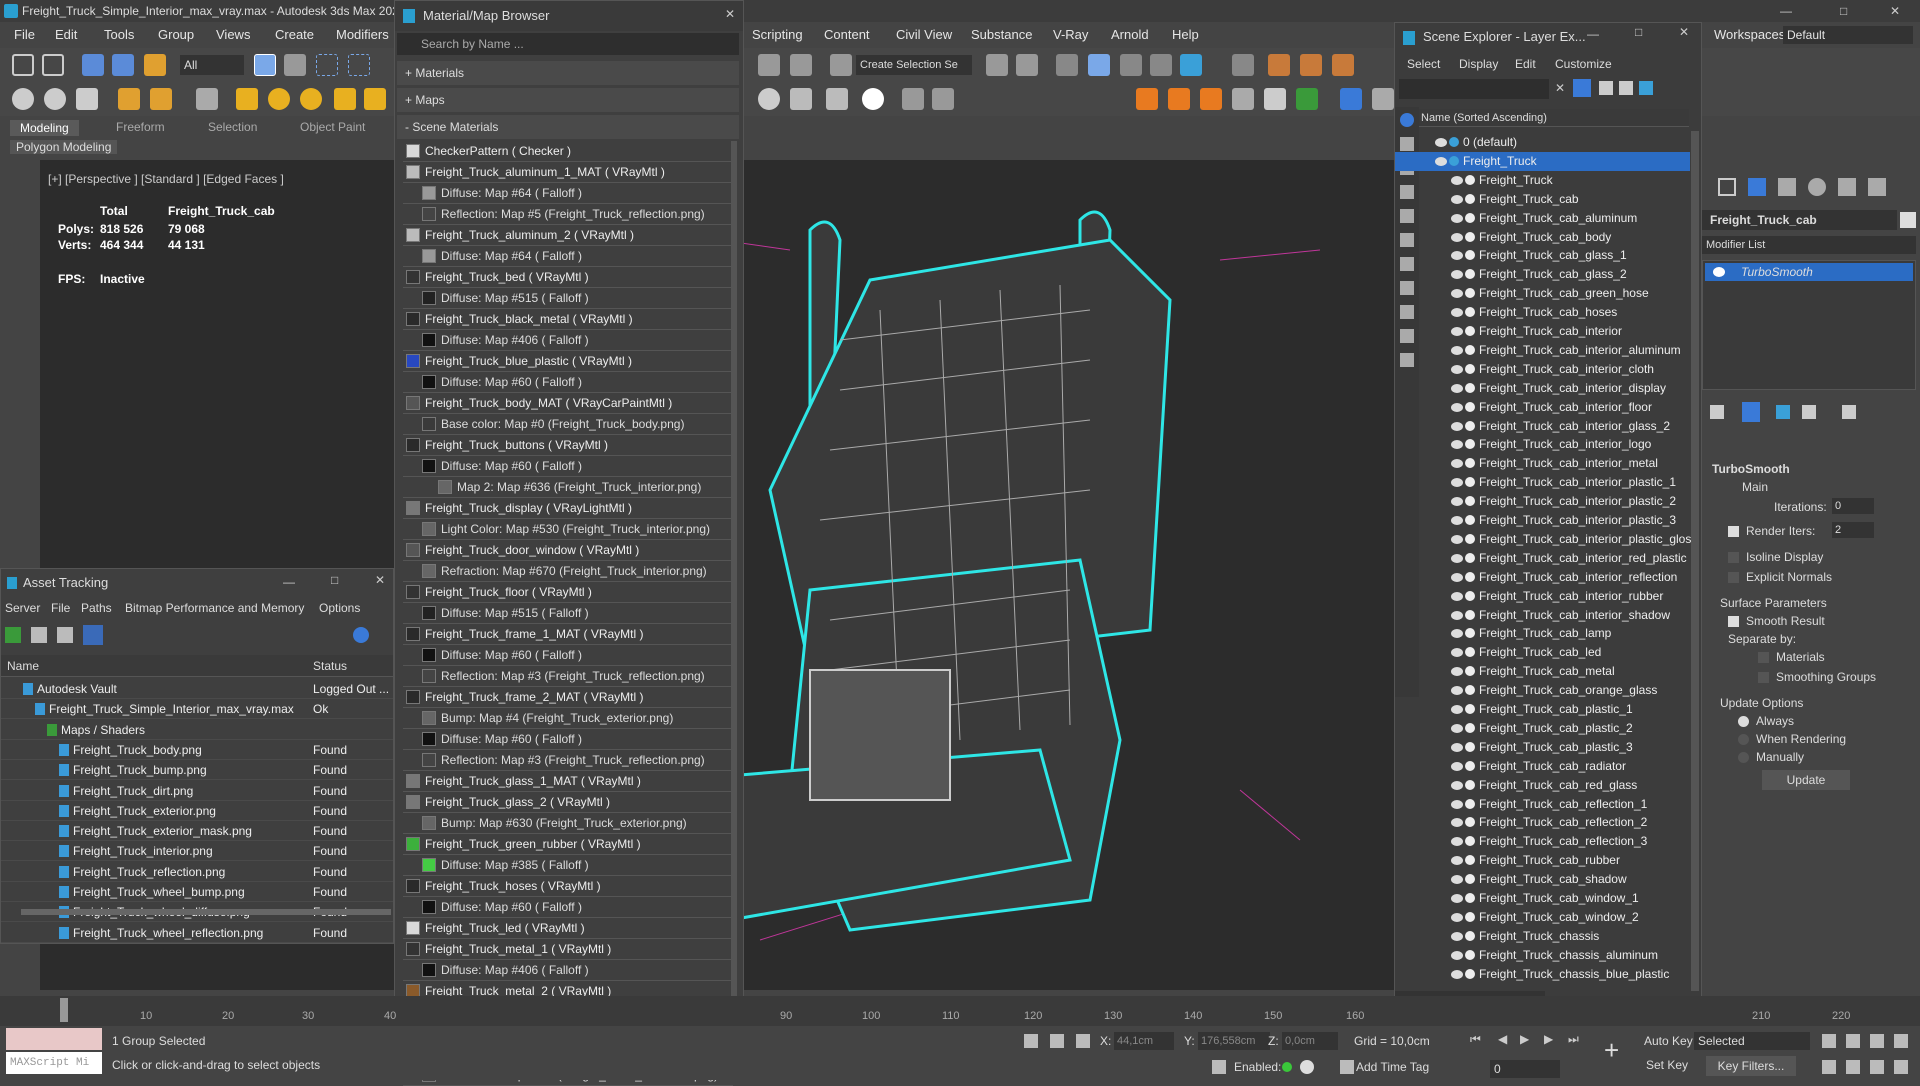 Image resolution: width=1920 pixels, height=1086 pixels. Describe the element at coordinates (1407, 120) in the screenshot. I see `display-none-icon` at that location.